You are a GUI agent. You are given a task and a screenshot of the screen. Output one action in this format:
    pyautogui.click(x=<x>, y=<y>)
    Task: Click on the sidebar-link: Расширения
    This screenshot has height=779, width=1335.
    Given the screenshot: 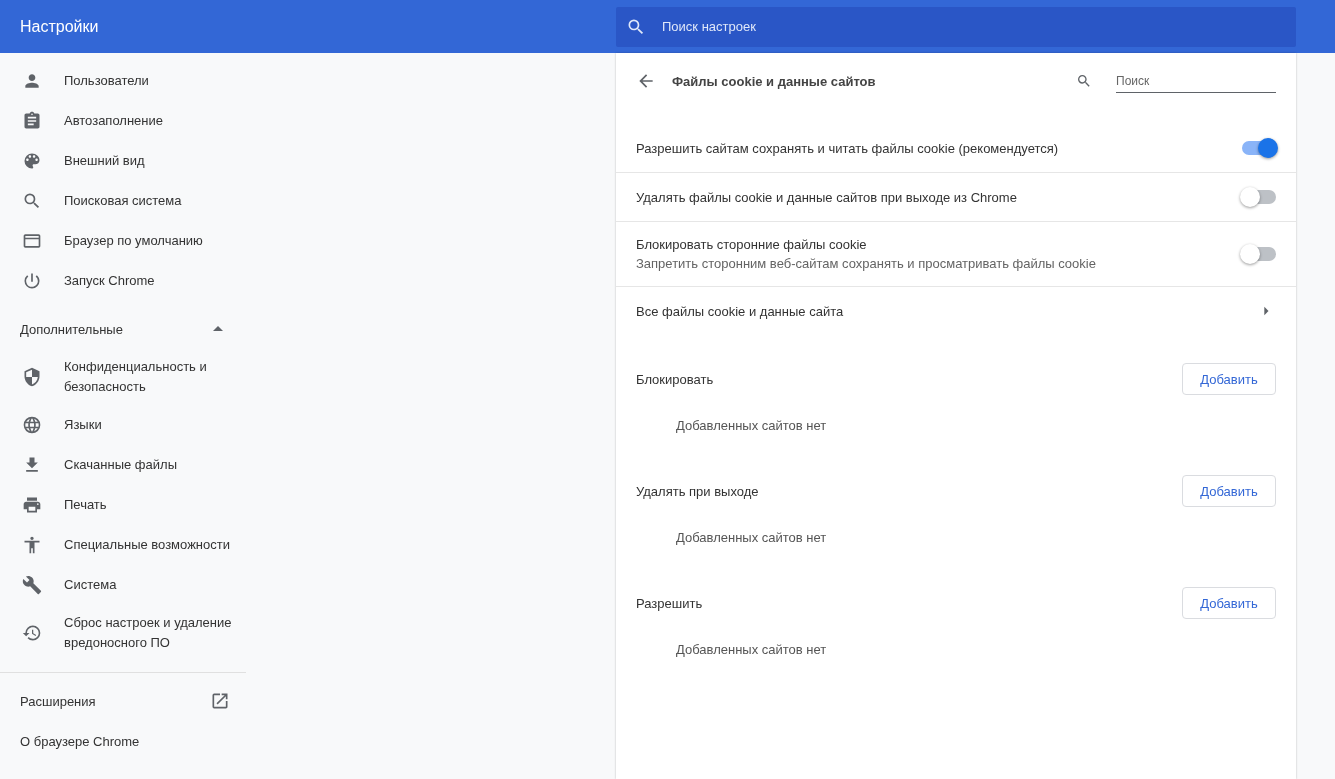 What is the action you would take?
    pyautogui.click(x=58, y=701)
    